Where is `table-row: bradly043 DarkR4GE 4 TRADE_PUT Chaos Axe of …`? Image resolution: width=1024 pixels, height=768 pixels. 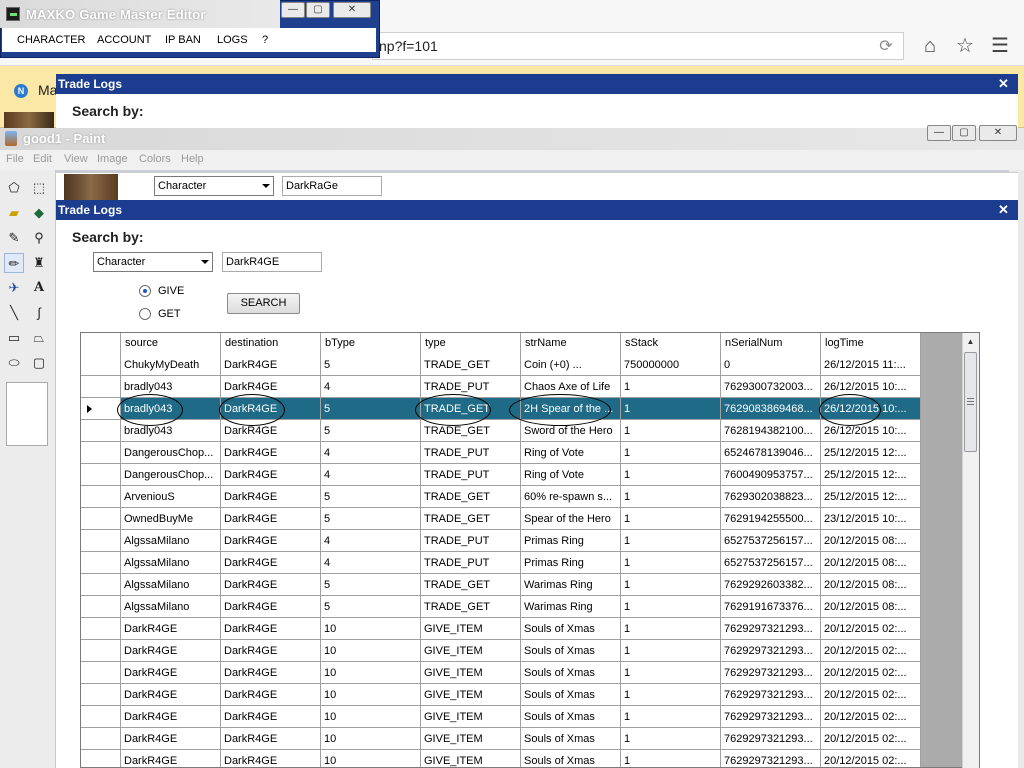 table-row: bradly043 DarkR4GE 4 TRADE_PUT Chaos Axe of … is located at coordinates (501, 387).